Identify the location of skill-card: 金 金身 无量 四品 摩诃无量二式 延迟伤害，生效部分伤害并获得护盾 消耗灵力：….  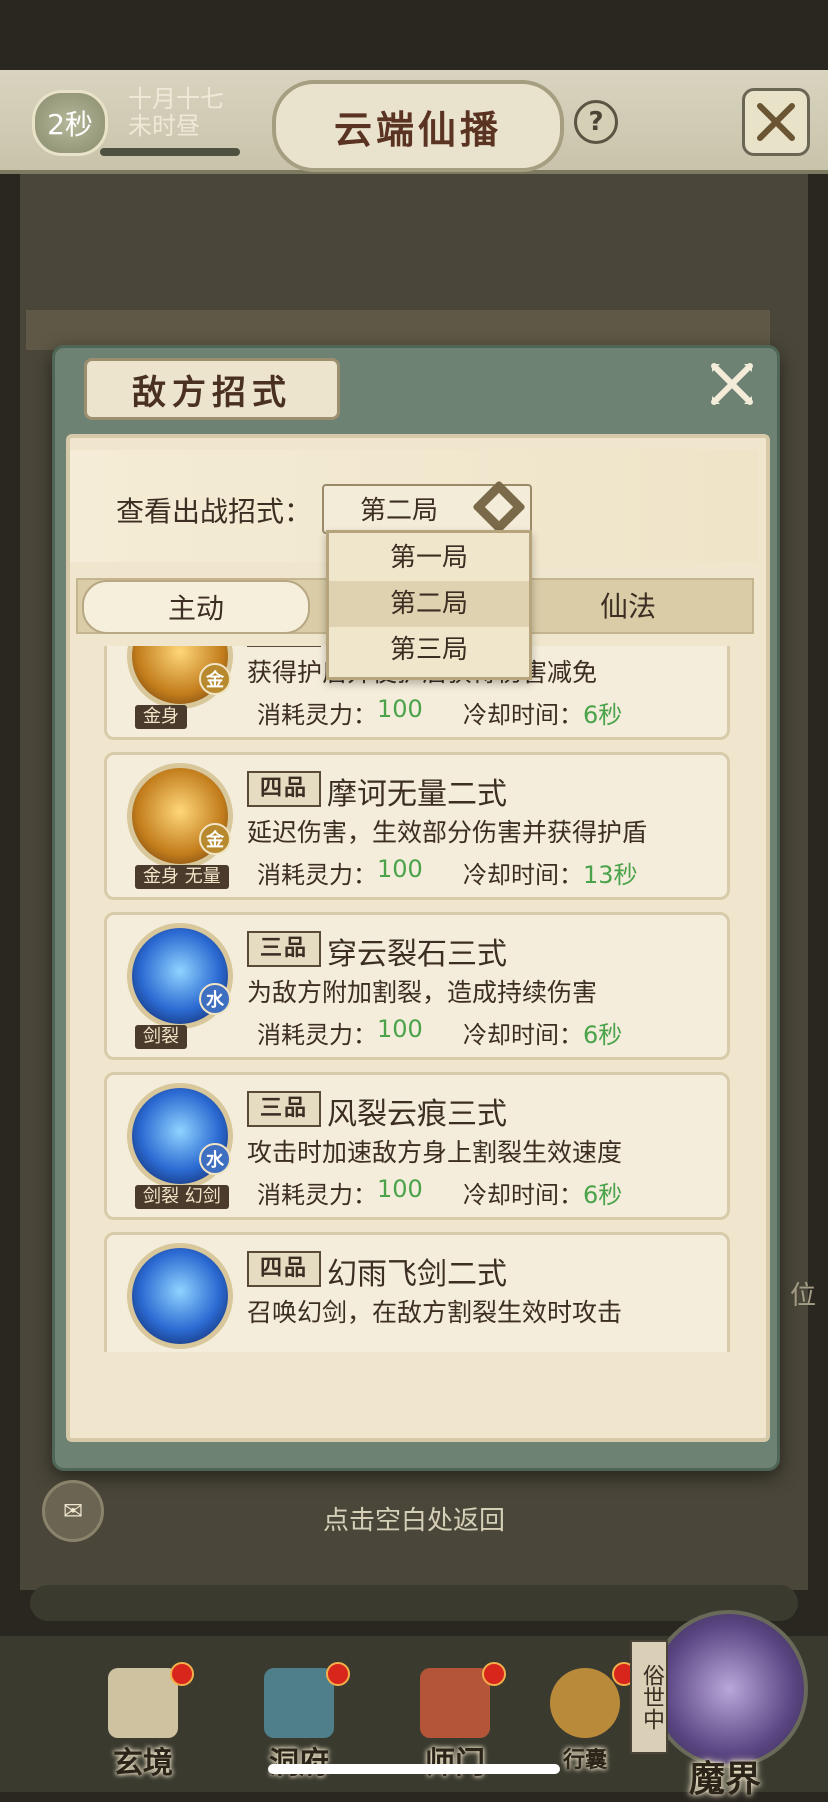
(417, 826).